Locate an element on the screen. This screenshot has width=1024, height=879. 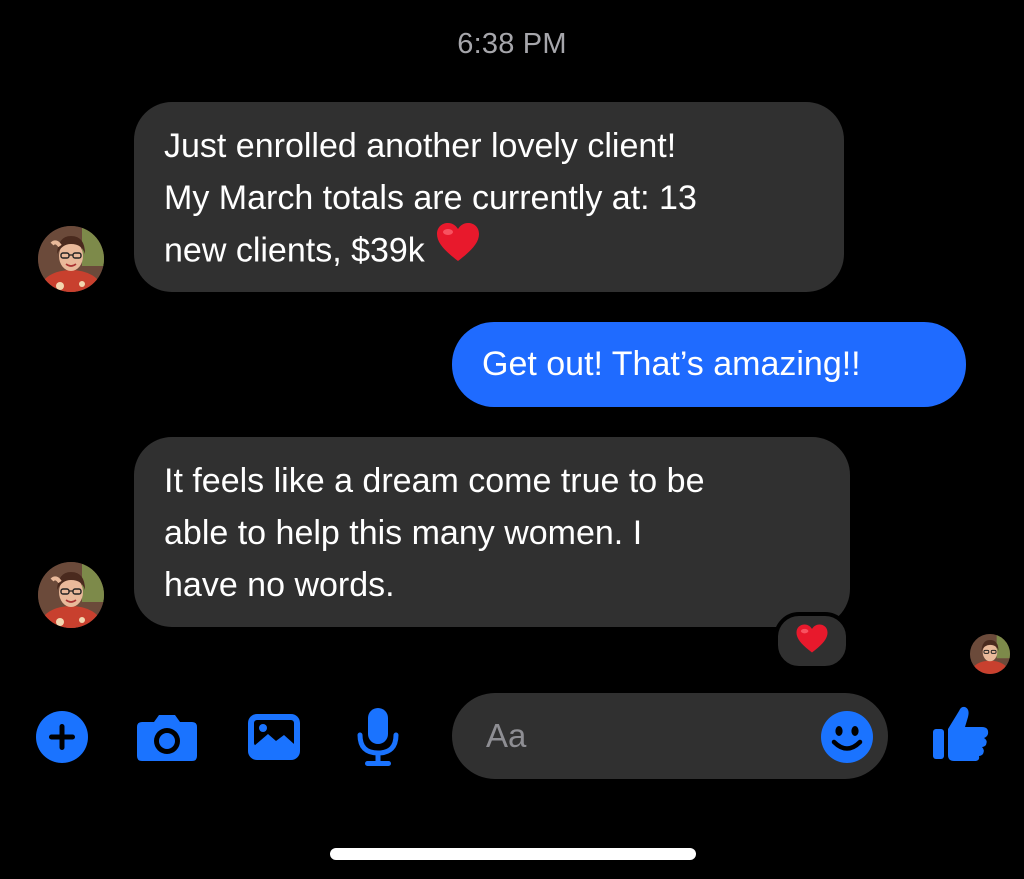
message-input-box is located at coordinates (670, 736).